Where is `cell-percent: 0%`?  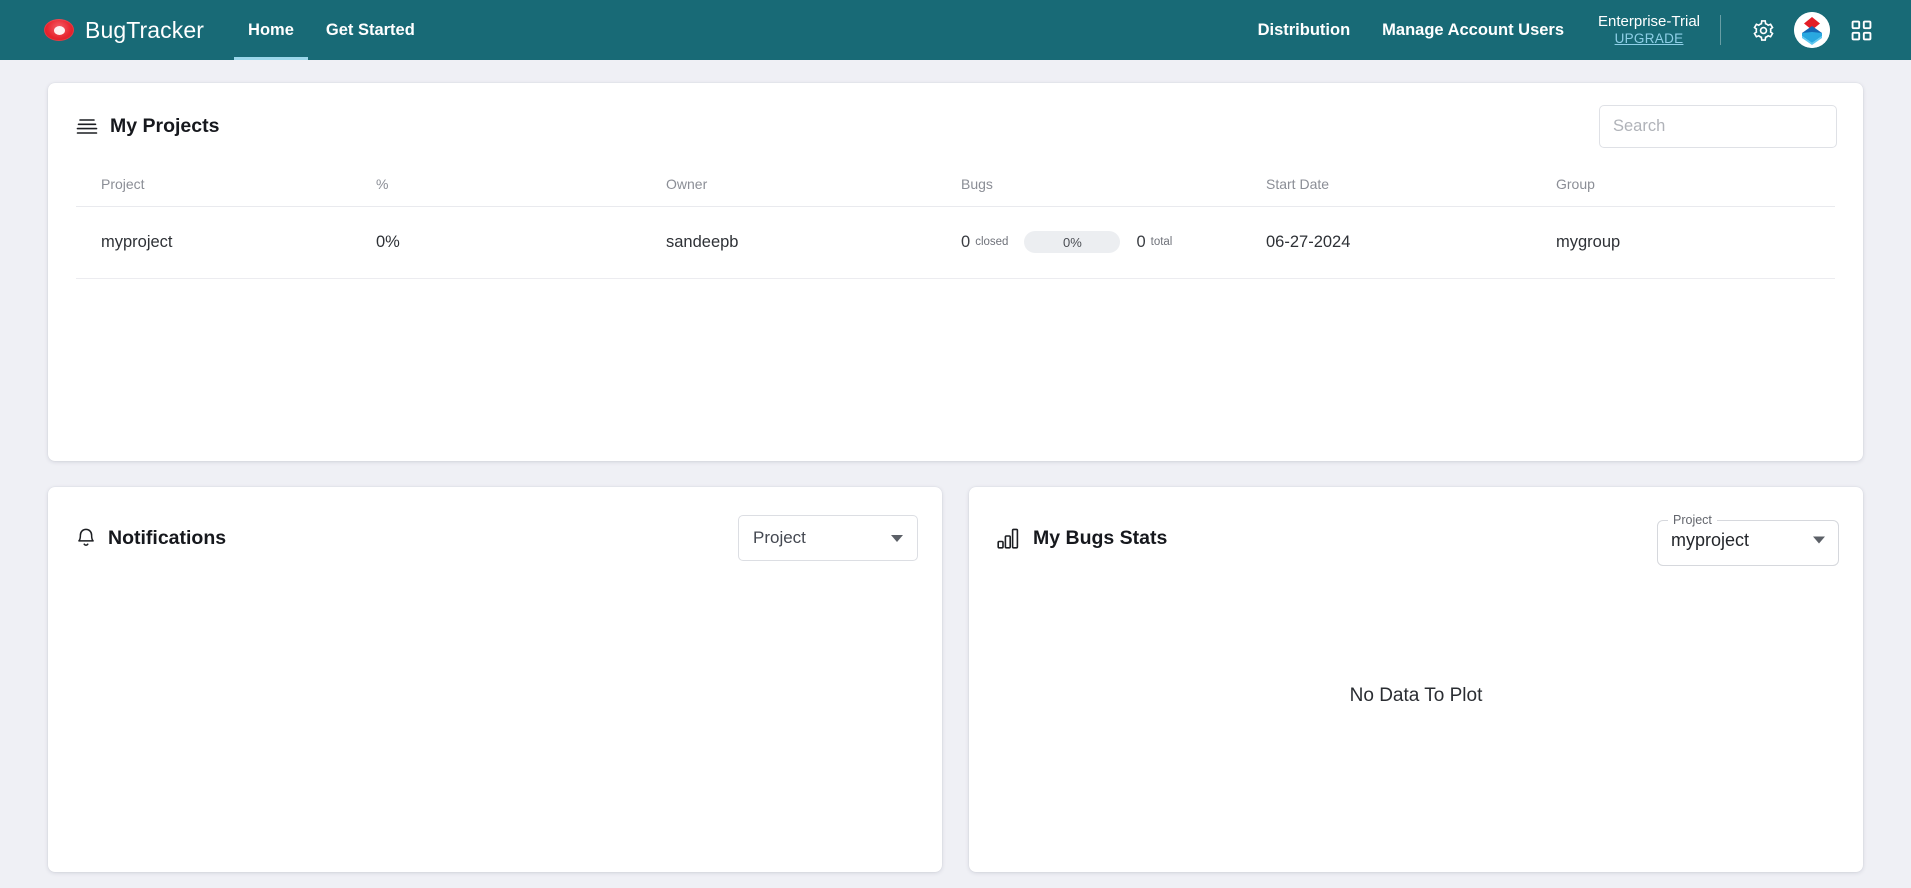 cell-percent: 0% is located at coordinates (521, 242).